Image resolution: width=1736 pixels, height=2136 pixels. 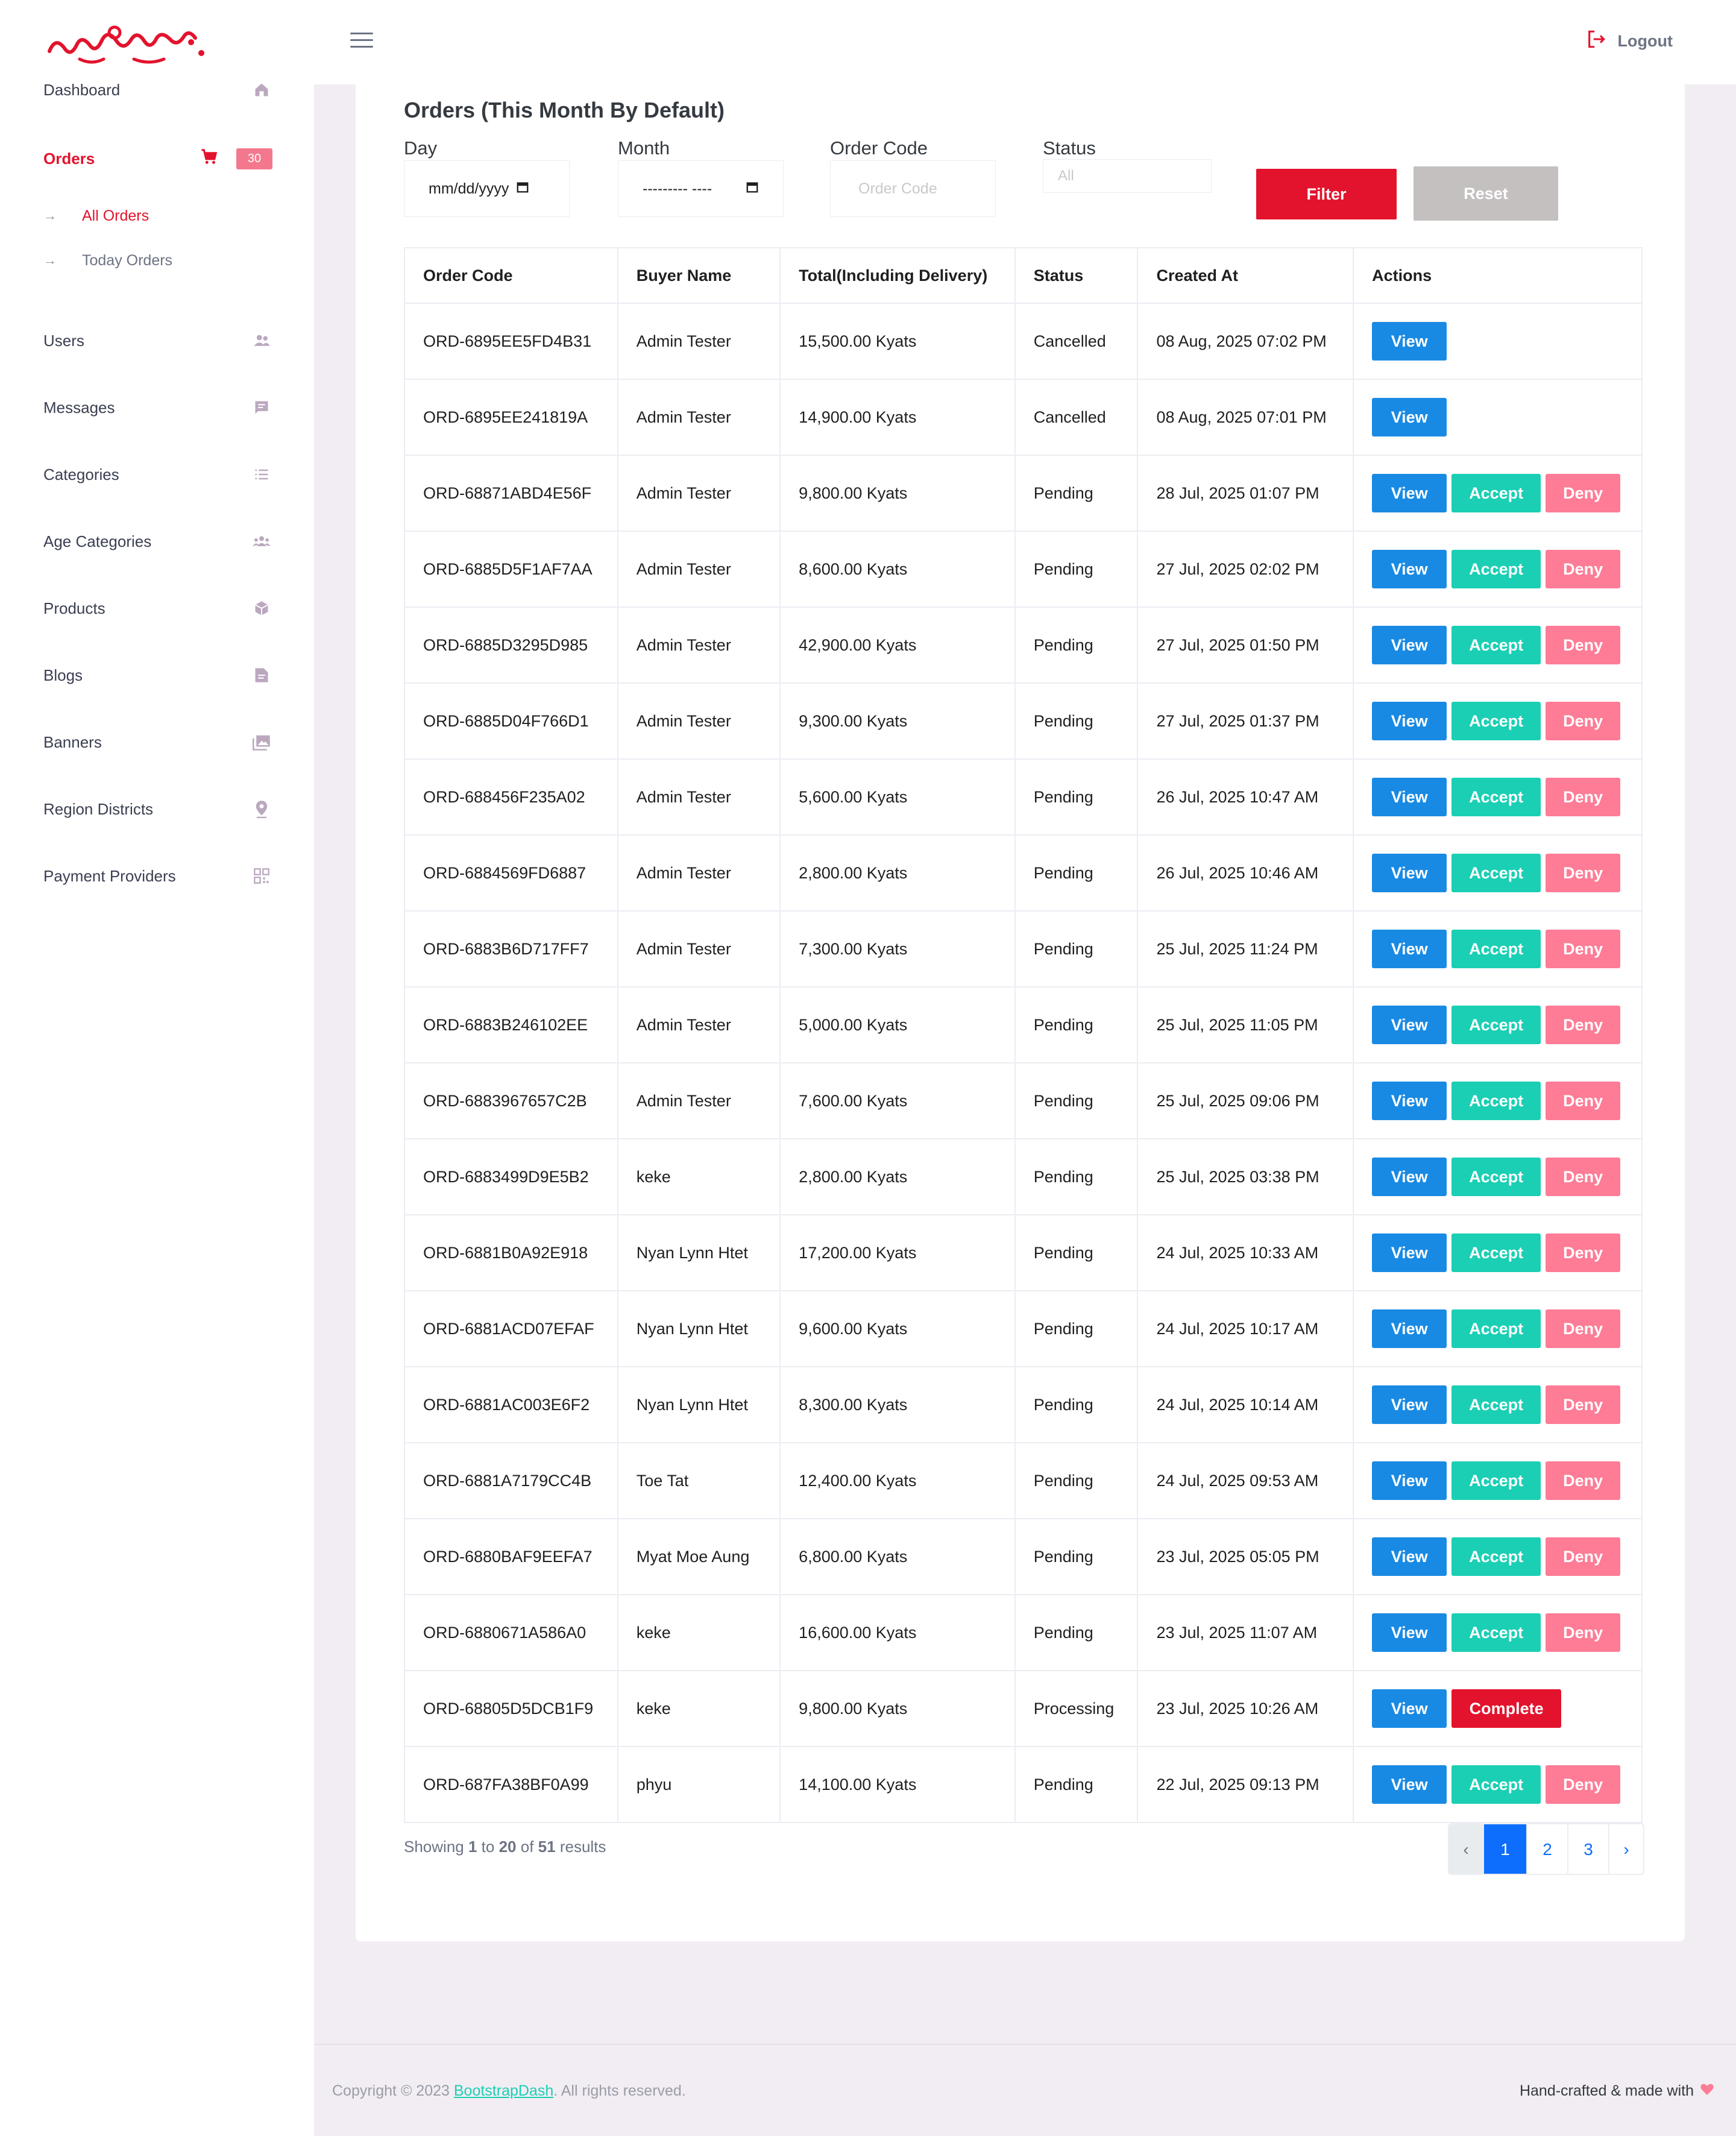 What do you see at coordinates (157, 474) in the screenshot?
I see `sidebar-item-categories: Categories` at bounding box center [157, 474].